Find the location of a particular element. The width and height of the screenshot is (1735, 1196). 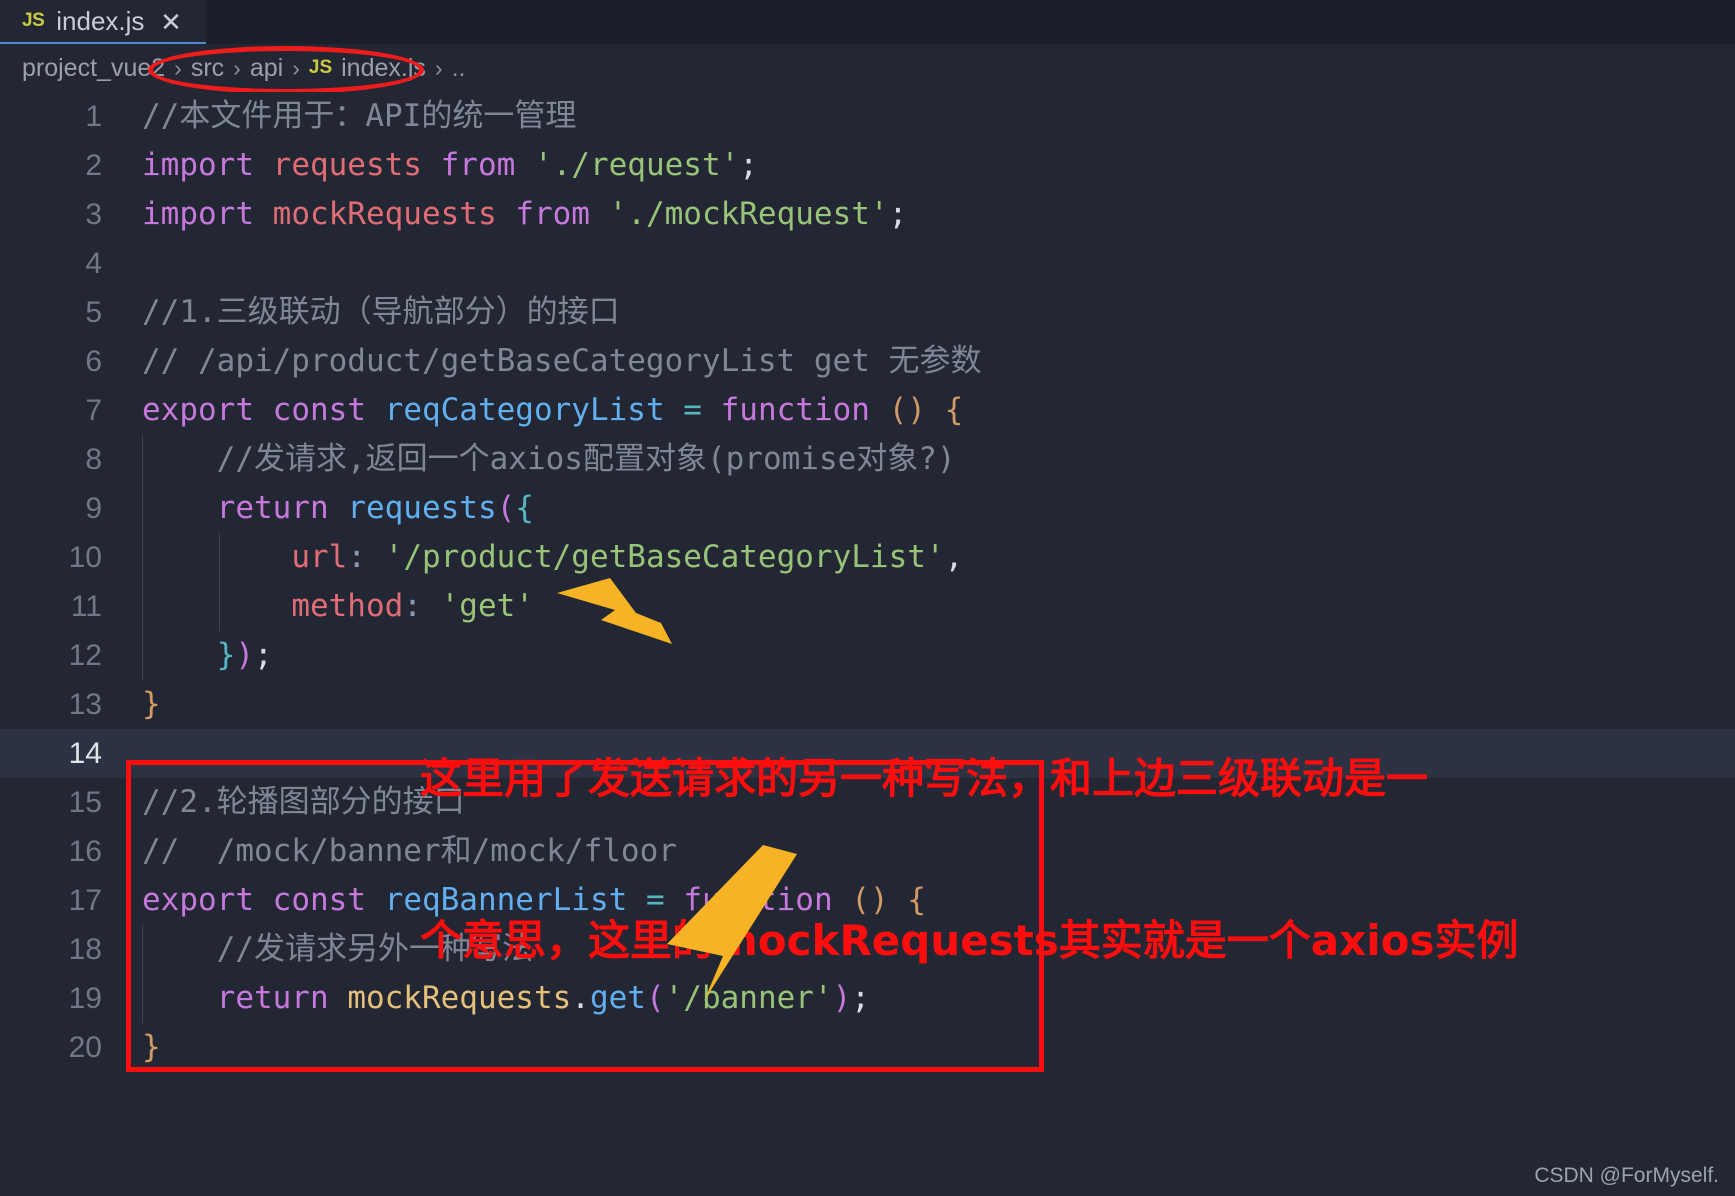

line-number: 16 is located at coordinates (85, 851).